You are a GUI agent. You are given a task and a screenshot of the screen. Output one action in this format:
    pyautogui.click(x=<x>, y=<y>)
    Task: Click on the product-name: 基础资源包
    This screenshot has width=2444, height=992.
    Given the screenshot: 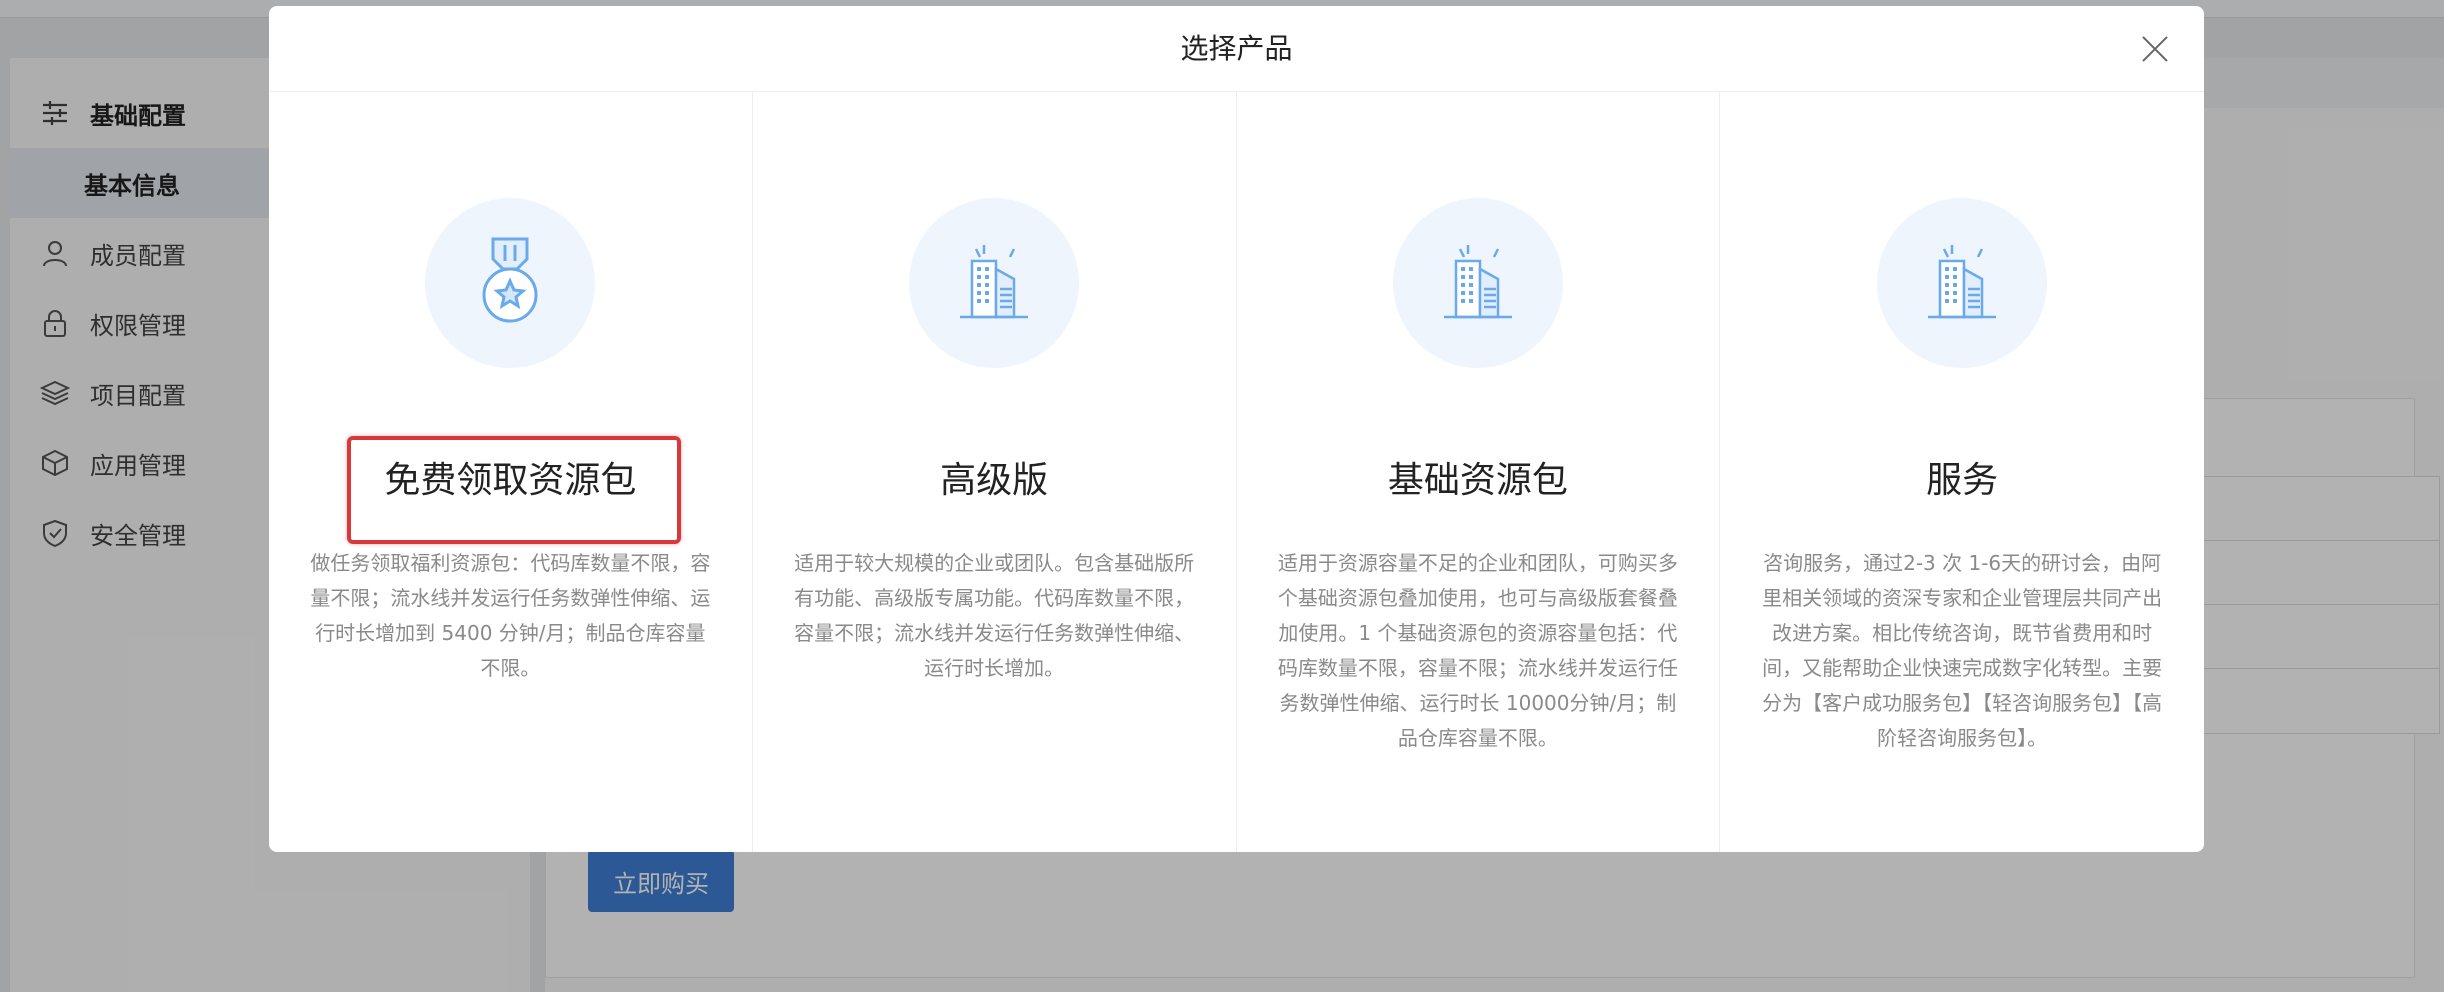 What is the action you would take?
    pyautogui.click(x=1477, y=480)
    